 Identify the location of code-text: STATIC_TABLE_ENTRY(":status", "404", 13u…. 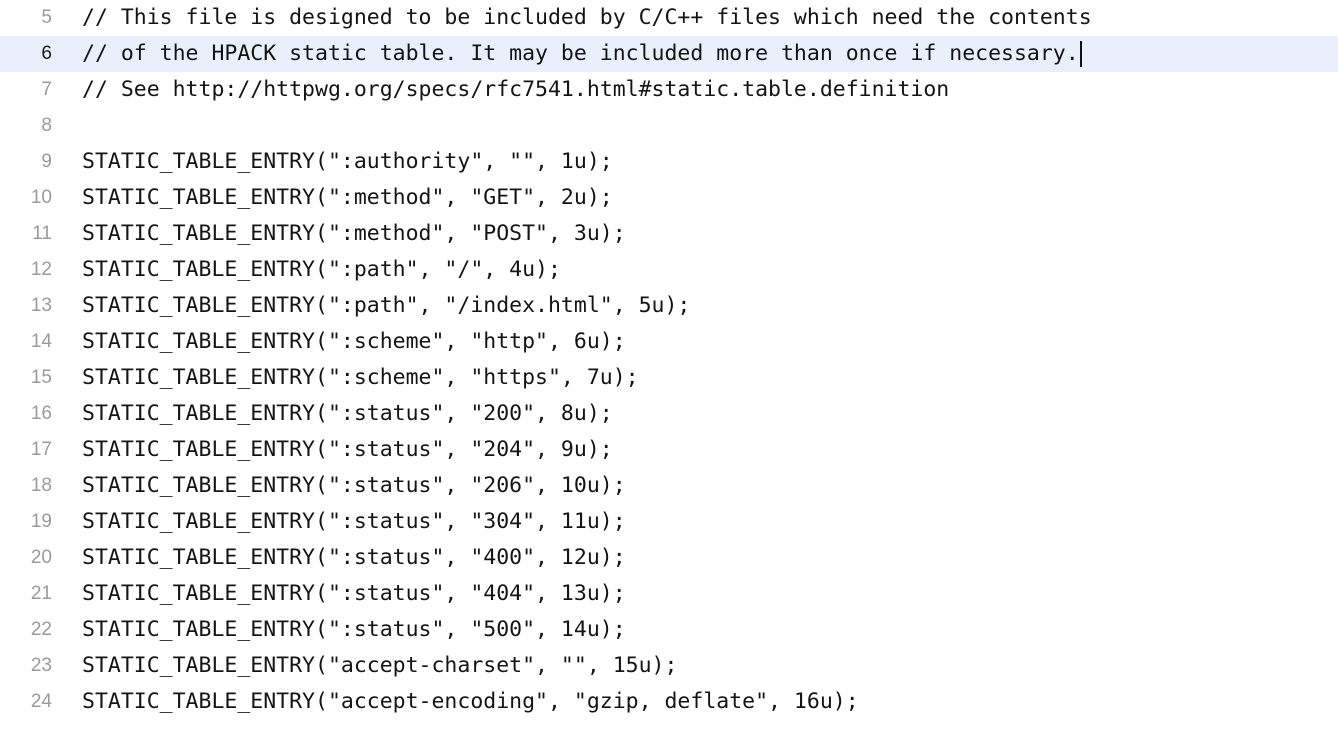
(354, 594).